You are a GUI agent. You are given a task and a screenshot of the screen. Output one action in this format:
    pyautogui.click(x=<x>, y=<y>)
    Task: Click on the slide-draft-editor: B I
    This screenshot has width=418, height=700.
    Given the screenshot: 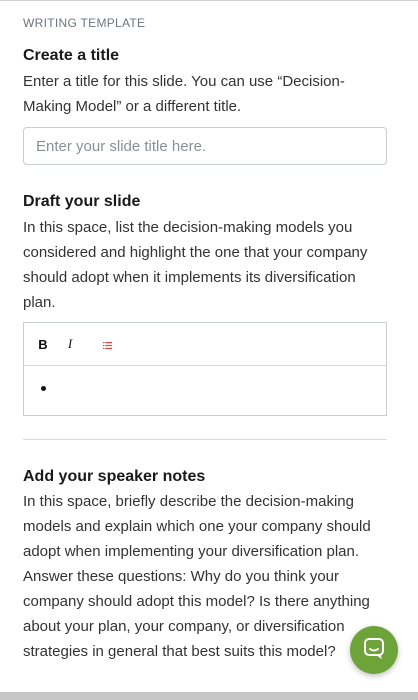 What is the action you would take?
    pyautogui.click(x=205, y=369)
    